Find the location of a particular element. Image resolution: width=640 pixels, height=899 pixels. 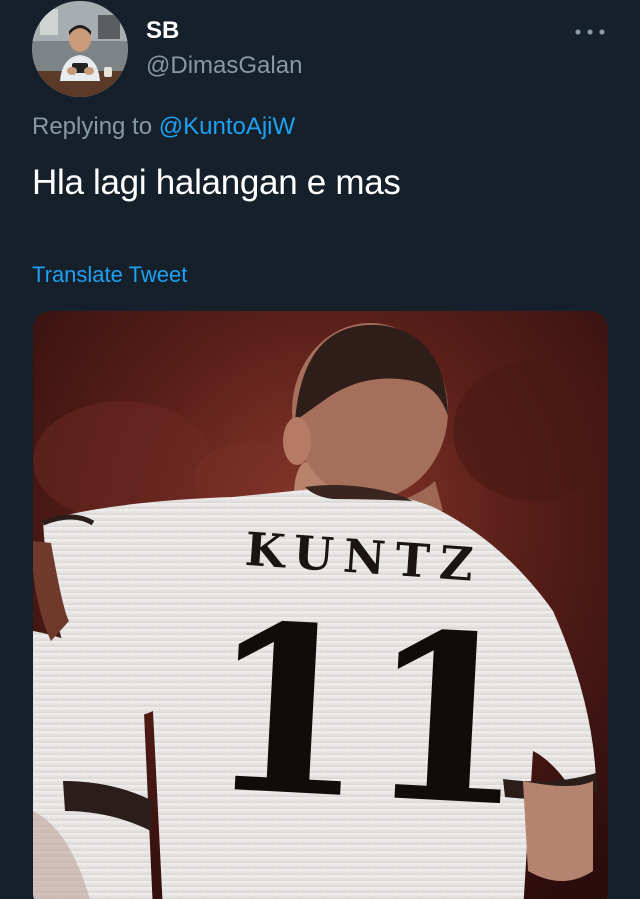

more-horizontal-icon is located at coordinates (590, 32).